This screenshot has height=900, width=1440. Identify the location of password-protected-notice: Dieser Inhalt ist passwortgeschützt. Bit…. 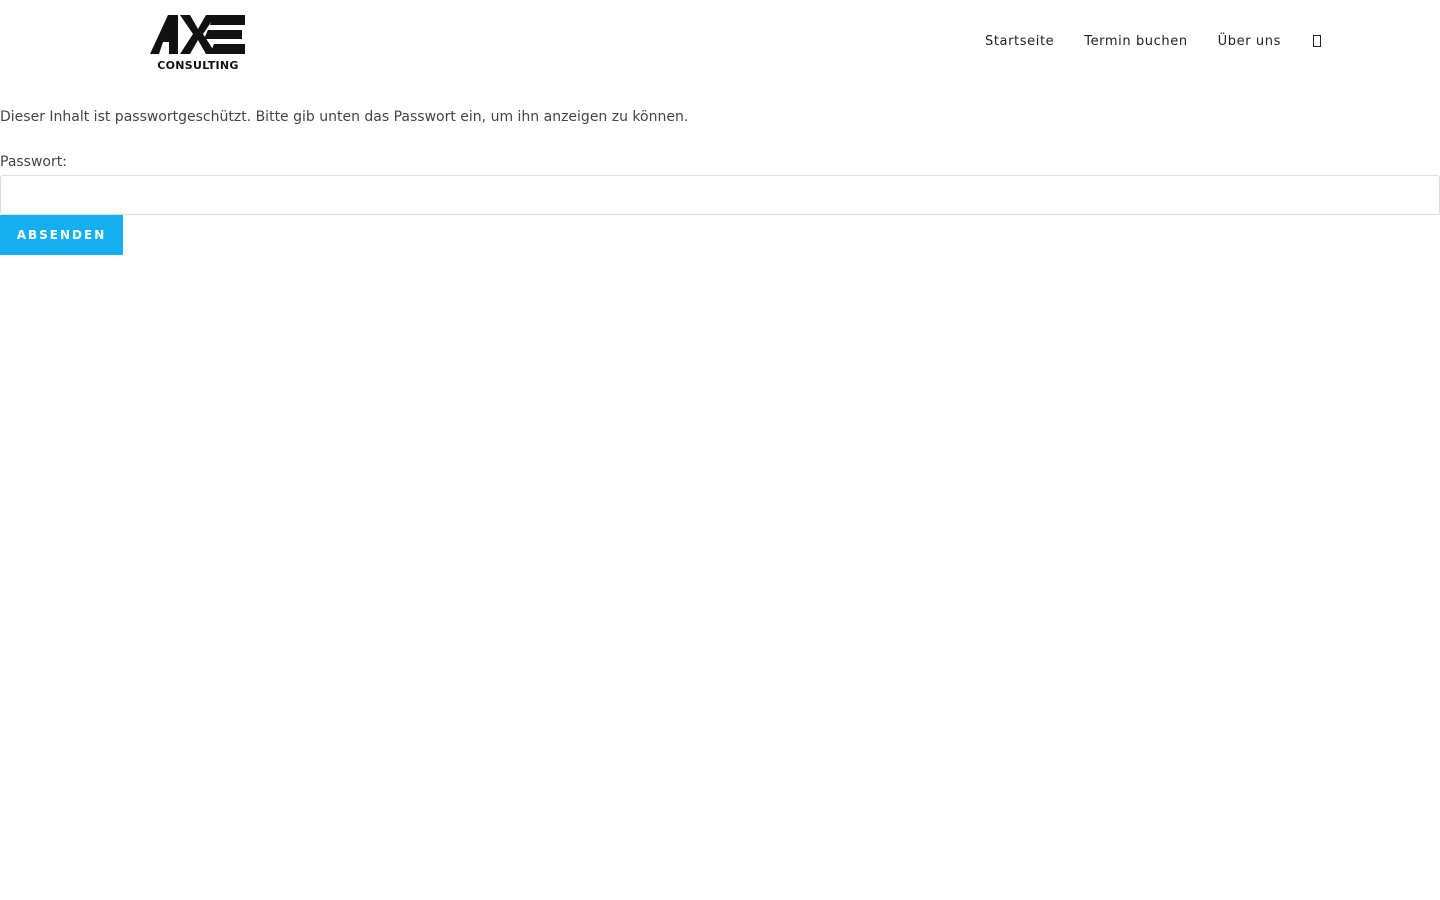
(344, 117).